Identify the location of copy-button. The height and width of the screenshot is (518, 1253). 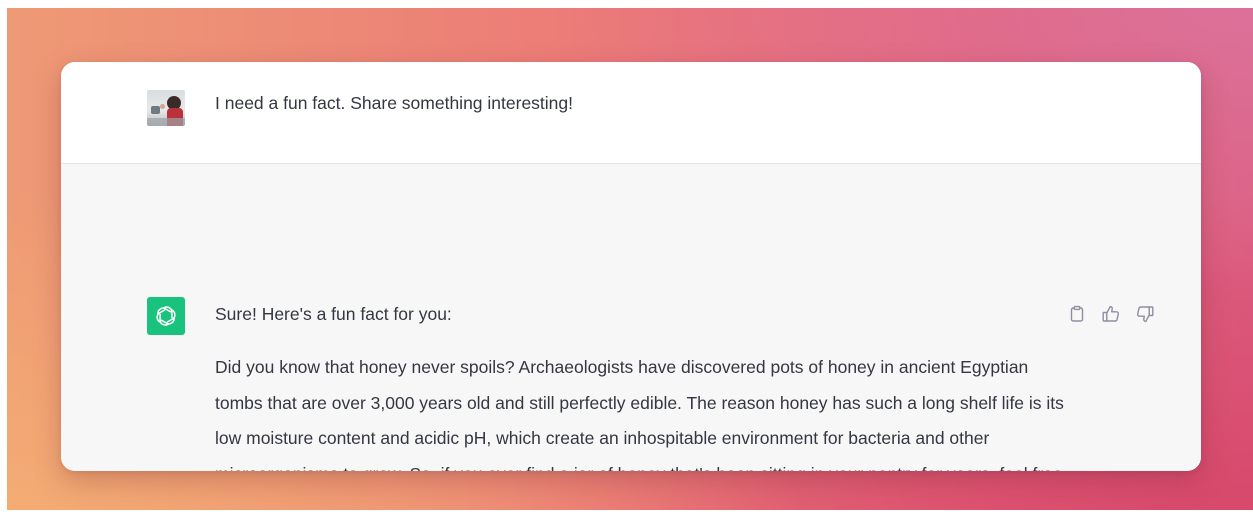
(1077, 314).